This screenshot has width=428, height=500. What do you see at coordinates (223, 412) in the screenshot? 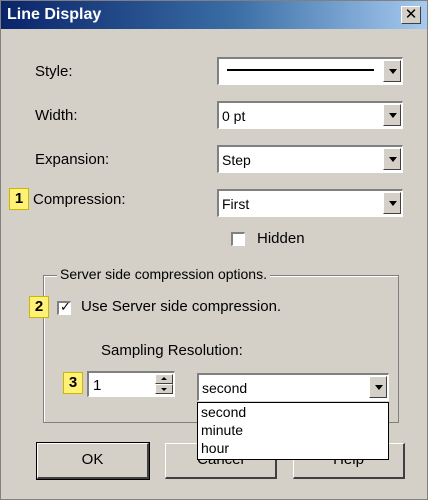
I see `dropdown-option-second: second` at bounding box center [223, 412].